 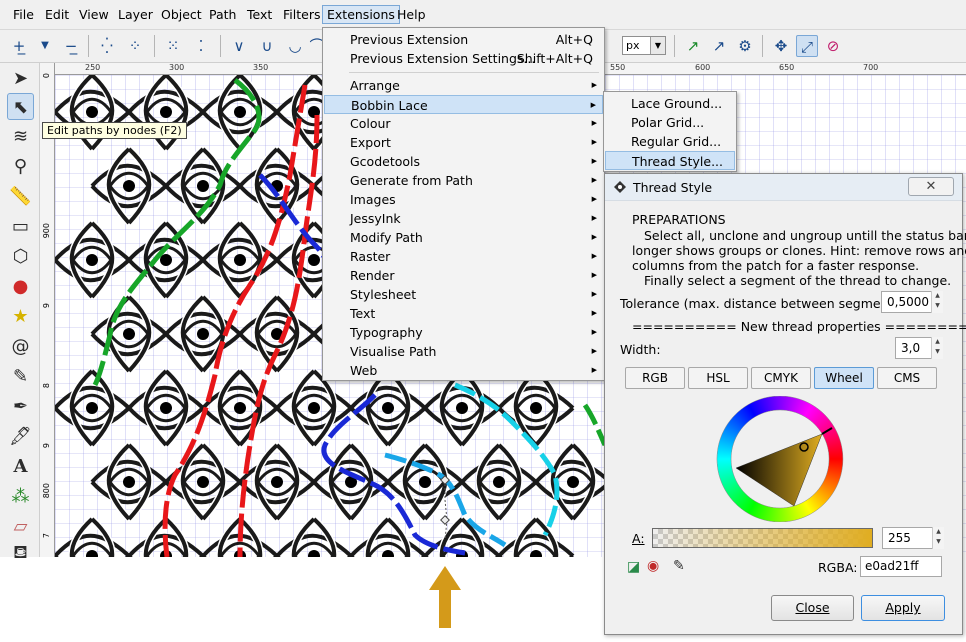 I want to click on text-tool-icon: A, so click(x=20, y=466).